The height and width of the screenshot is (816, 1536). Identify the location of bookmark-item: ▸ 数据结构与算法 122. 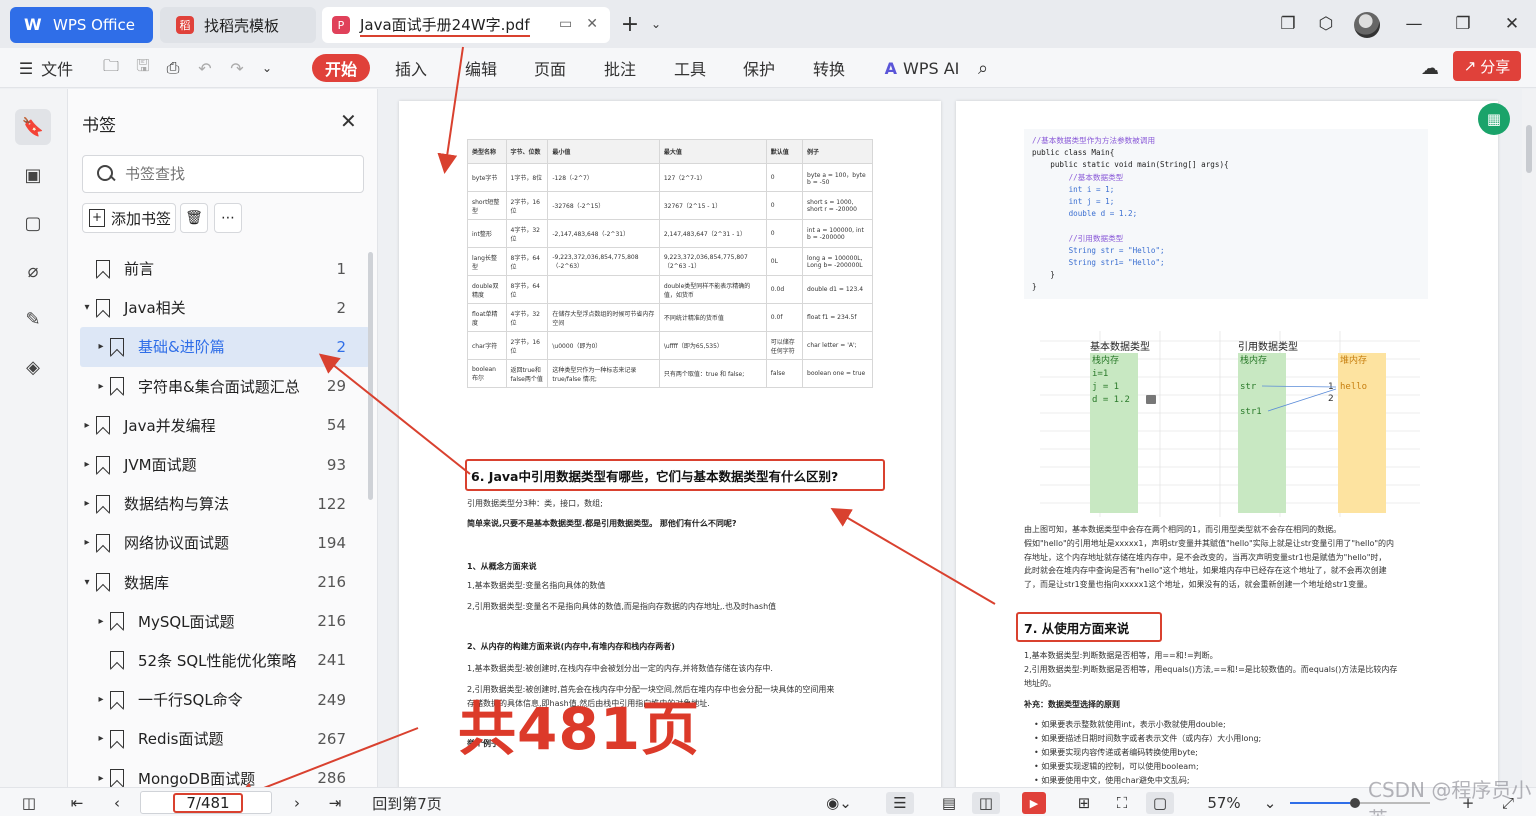
(225, 503).